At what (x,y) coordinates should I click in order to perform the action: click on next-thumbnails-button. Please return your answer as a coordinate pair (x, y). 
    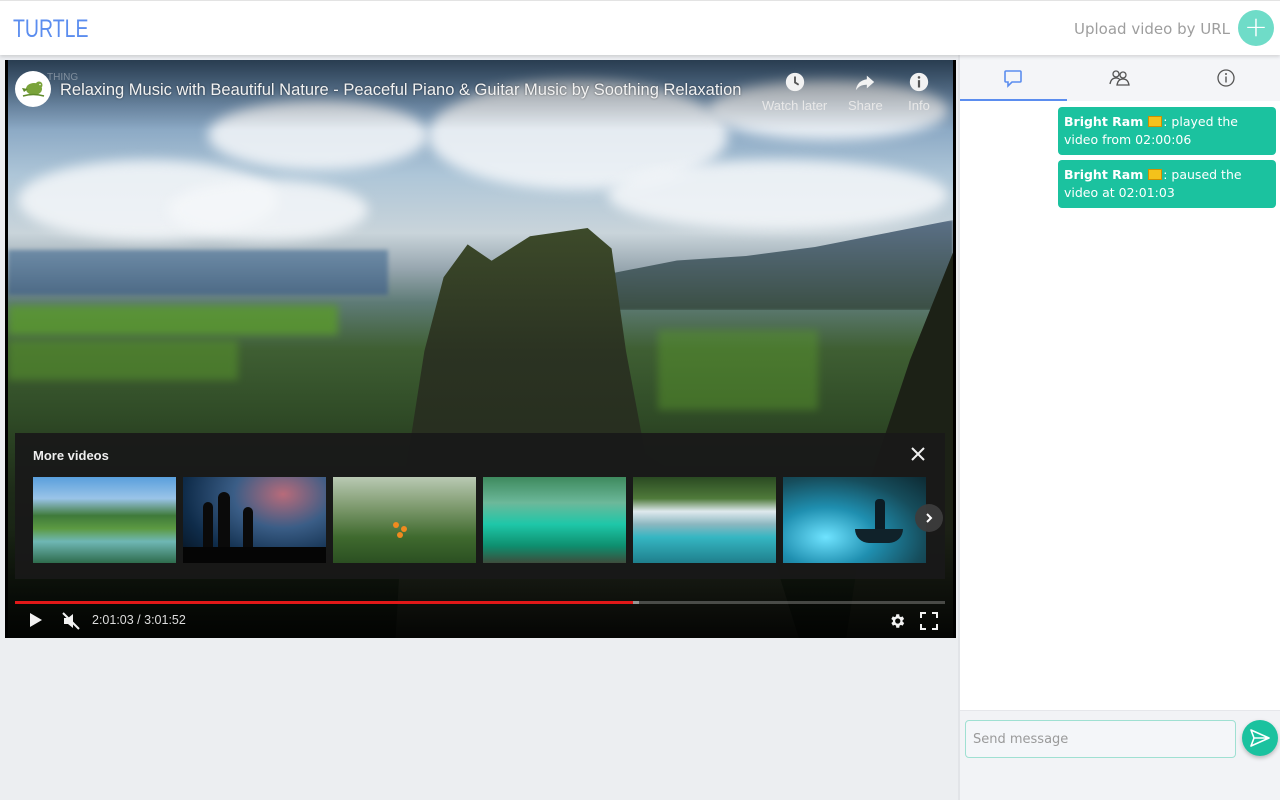
    Looking at the image, I should click on (929, 518).